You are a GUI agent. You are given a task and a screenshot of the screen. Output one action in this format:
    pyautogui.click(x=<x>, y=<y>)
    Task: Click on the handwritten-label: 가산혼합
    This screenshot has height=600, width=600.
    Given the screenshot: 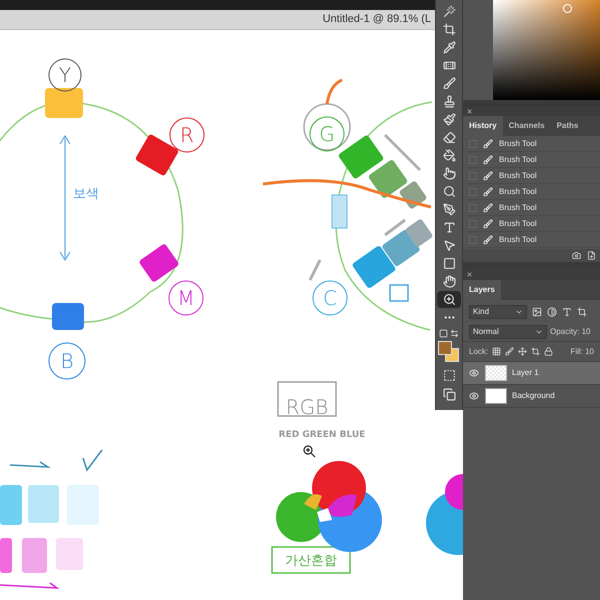 What is the action you would take?
    pyautogui.click(x=311, y=561)
    